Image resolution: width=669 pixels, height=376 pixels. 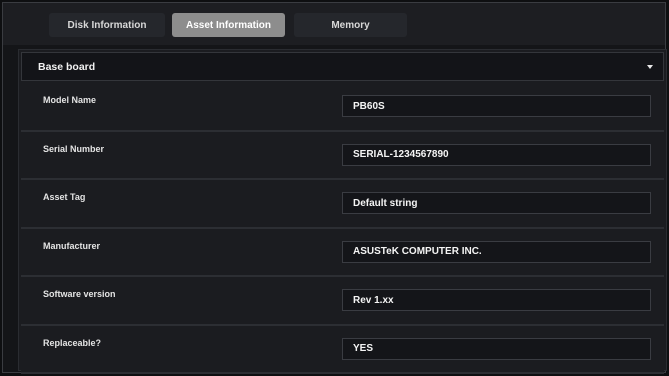 What do you see at coordinates (496, 154) in the screenshot?
I see `serial-number-value: SERIAL-1234567890` at bounding box center [496, 154].